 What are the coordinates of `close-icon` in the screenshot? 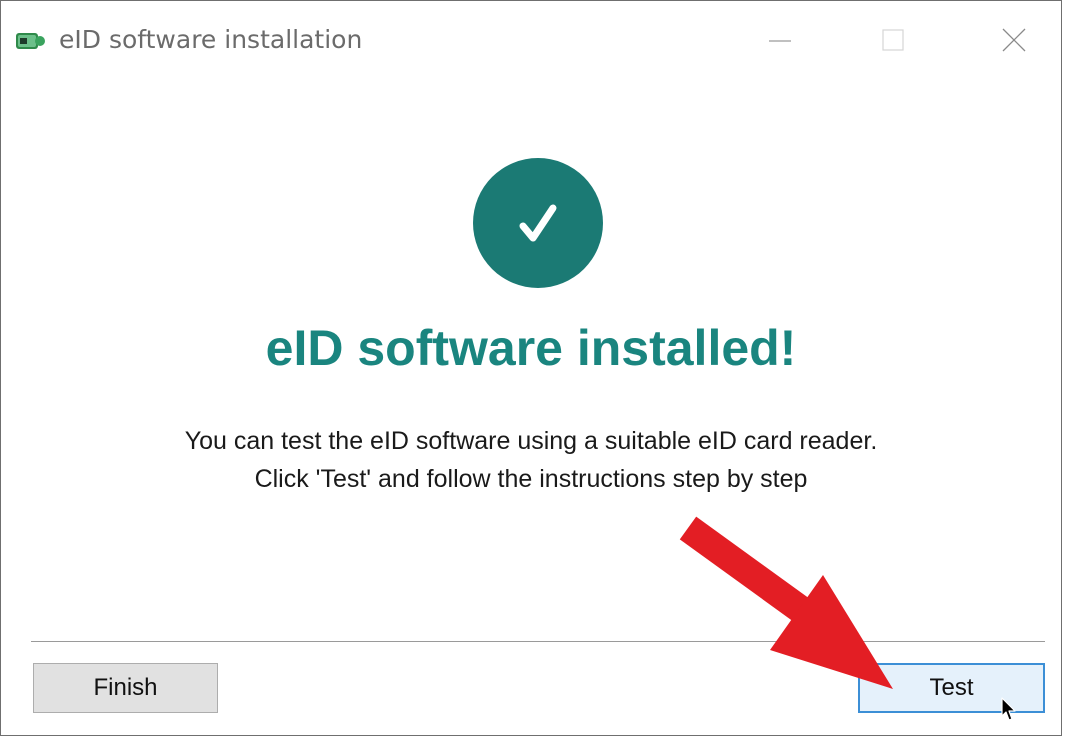 It's located at (1014, 41).